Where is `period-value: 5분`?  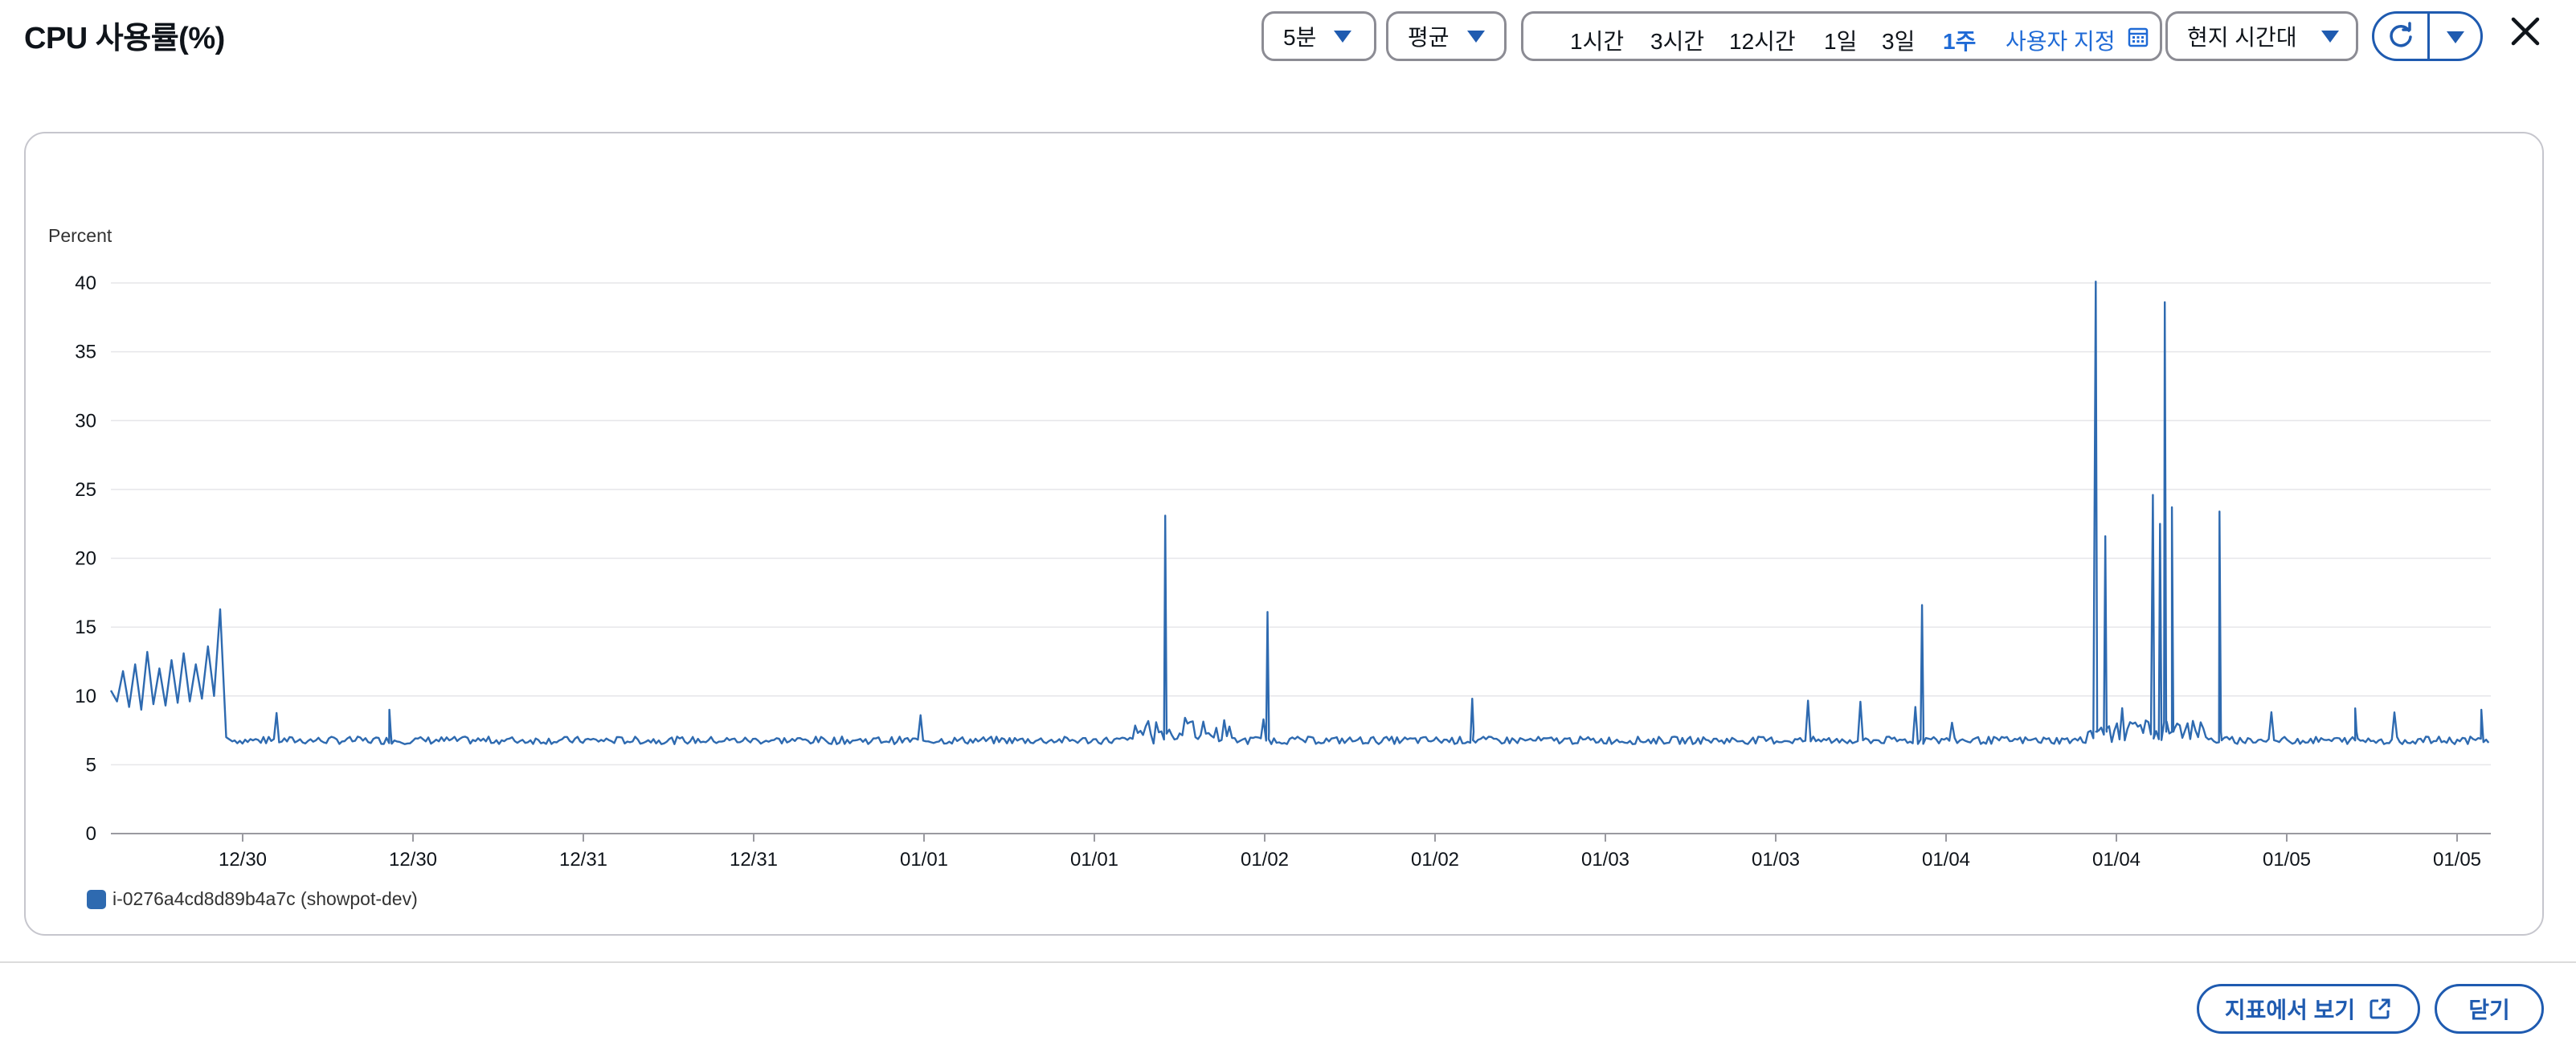 period-value: 5분 is located at coordinates (1300, 38).